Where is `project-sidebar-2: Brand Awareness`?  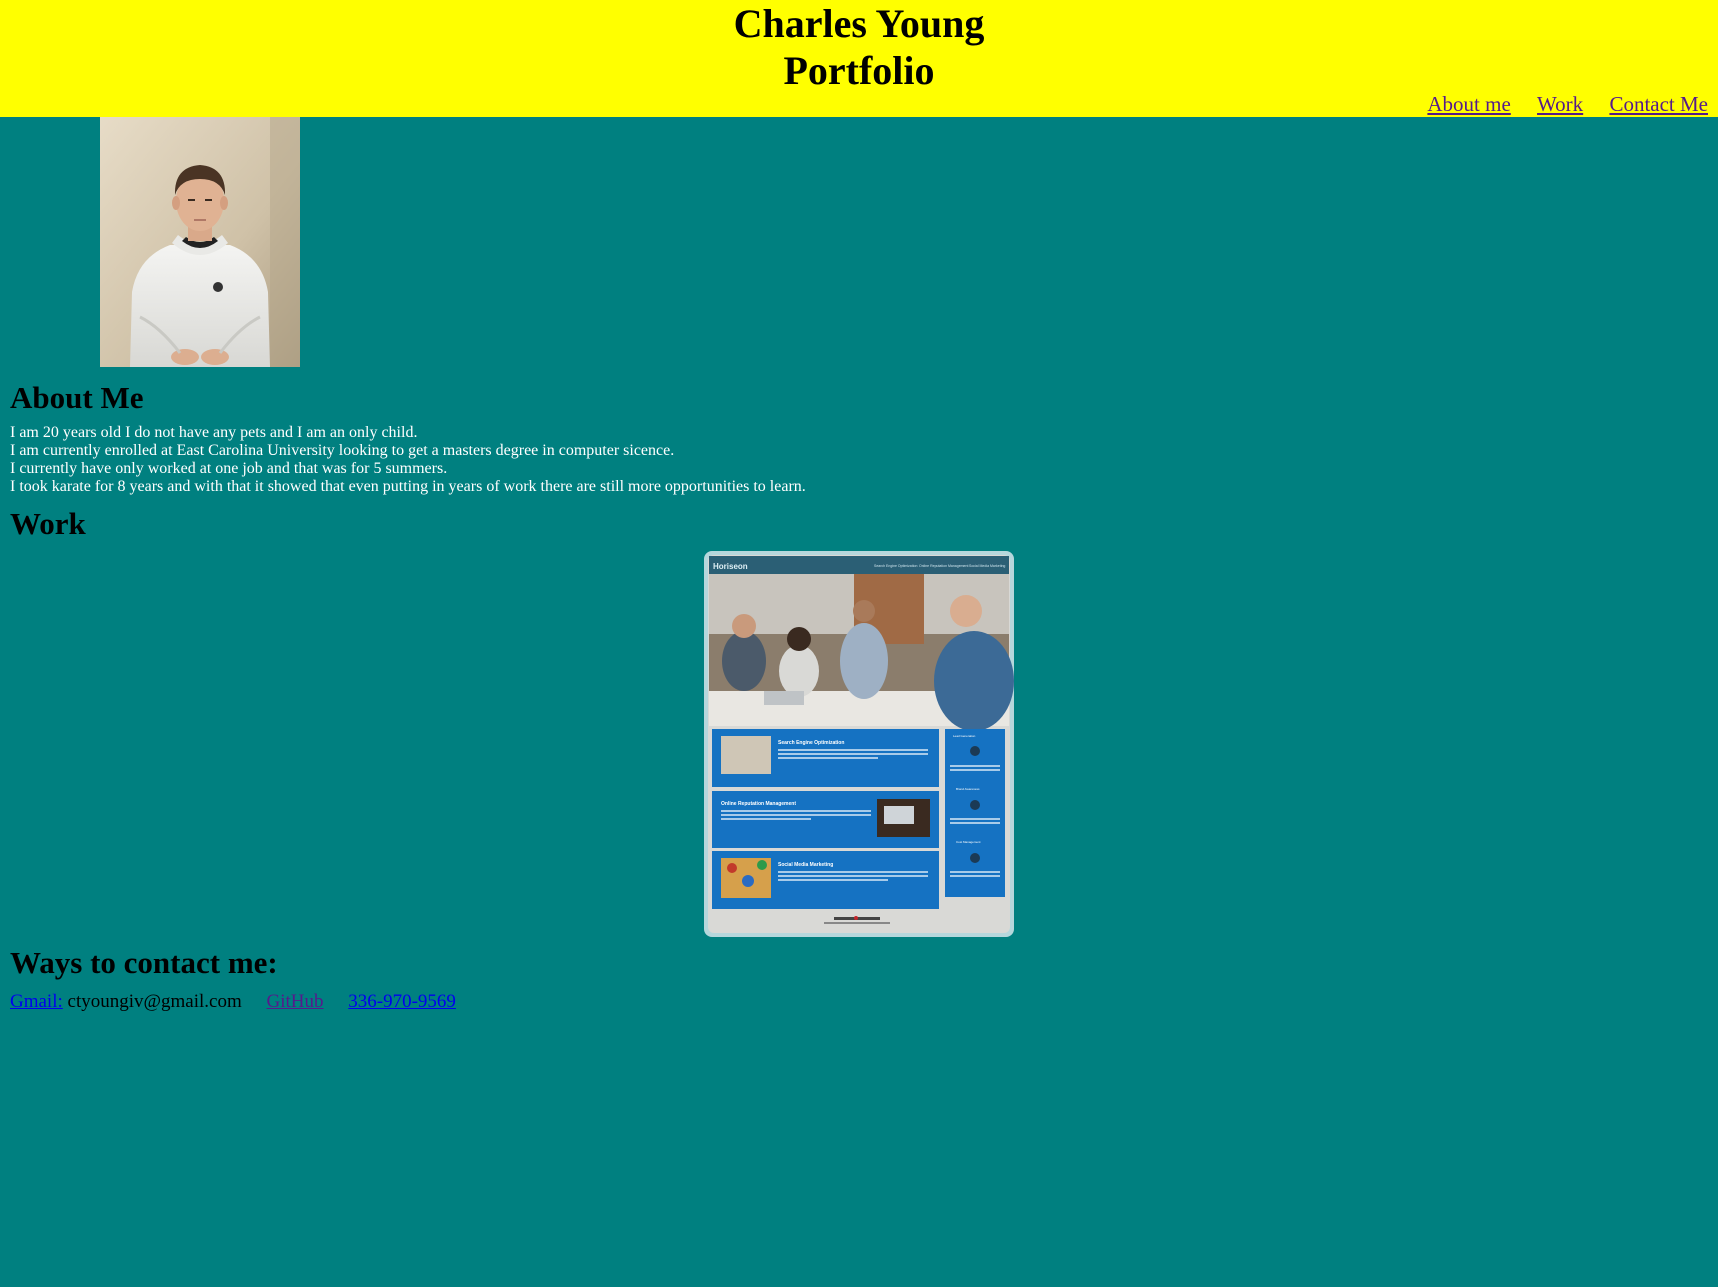
project-sidebar-2: Brand Awareness is located at coordinates (968, 789).